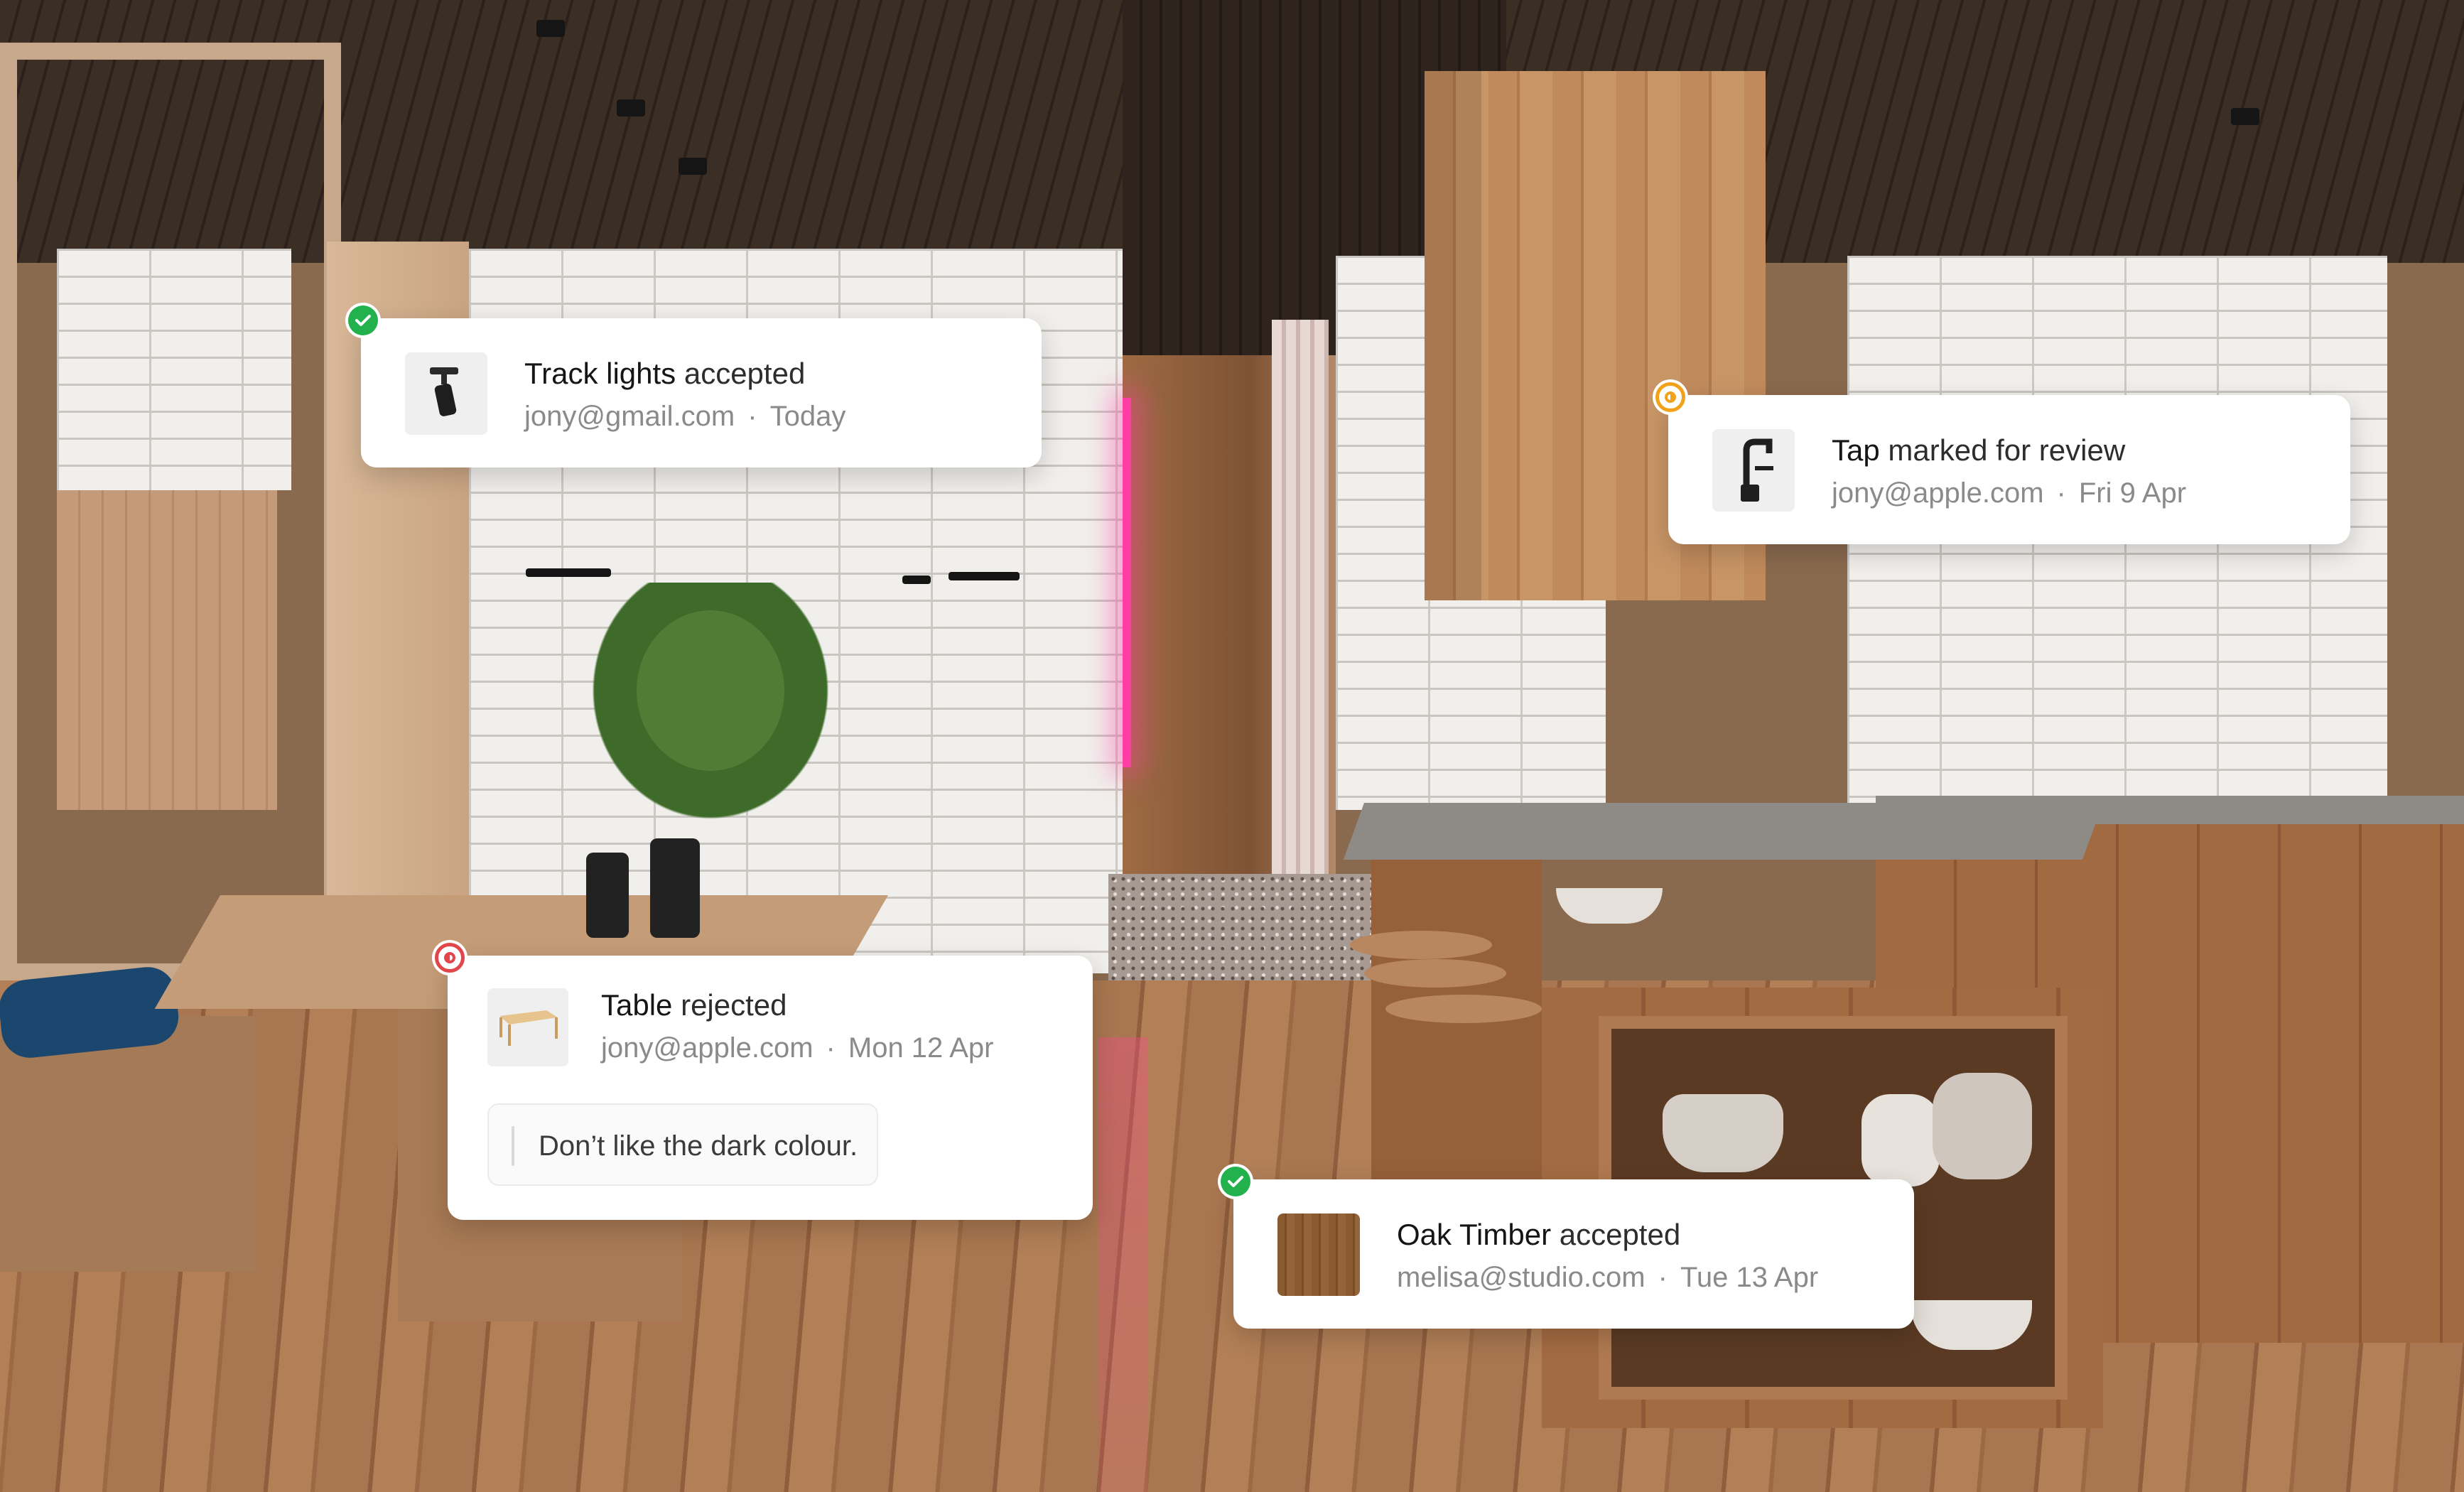 Image resolution: width=2464 pixels, height=1492 pixels. I want to click on card-meta: jony@apple.com · Fri 9 Apr, so click(2009, 493).